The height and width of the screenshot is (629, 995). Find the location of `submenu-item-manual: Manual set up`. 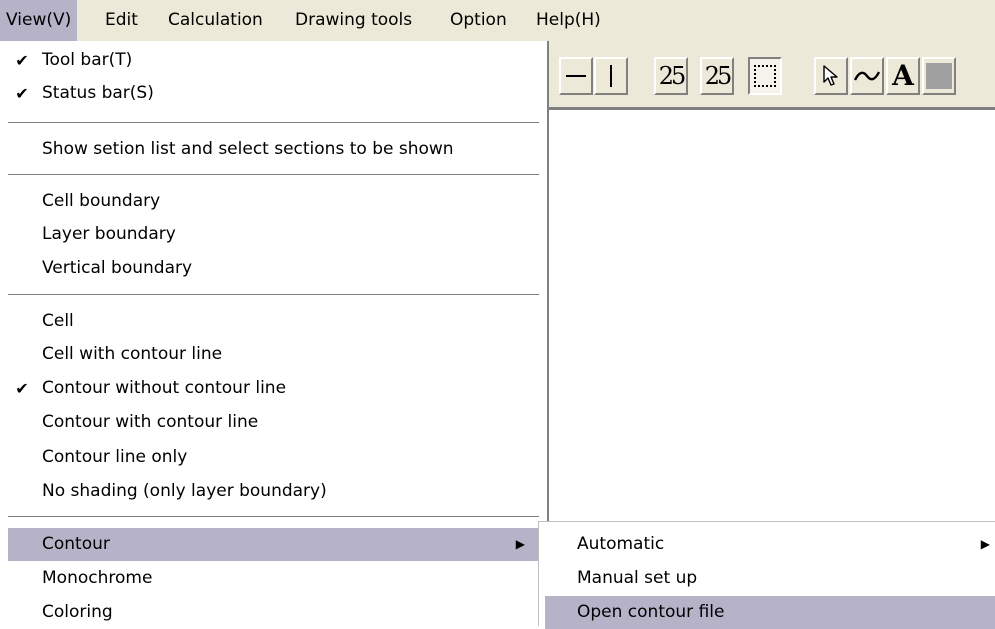

submenu-item-manual: Manual set up is located at coordinates (770, 578).